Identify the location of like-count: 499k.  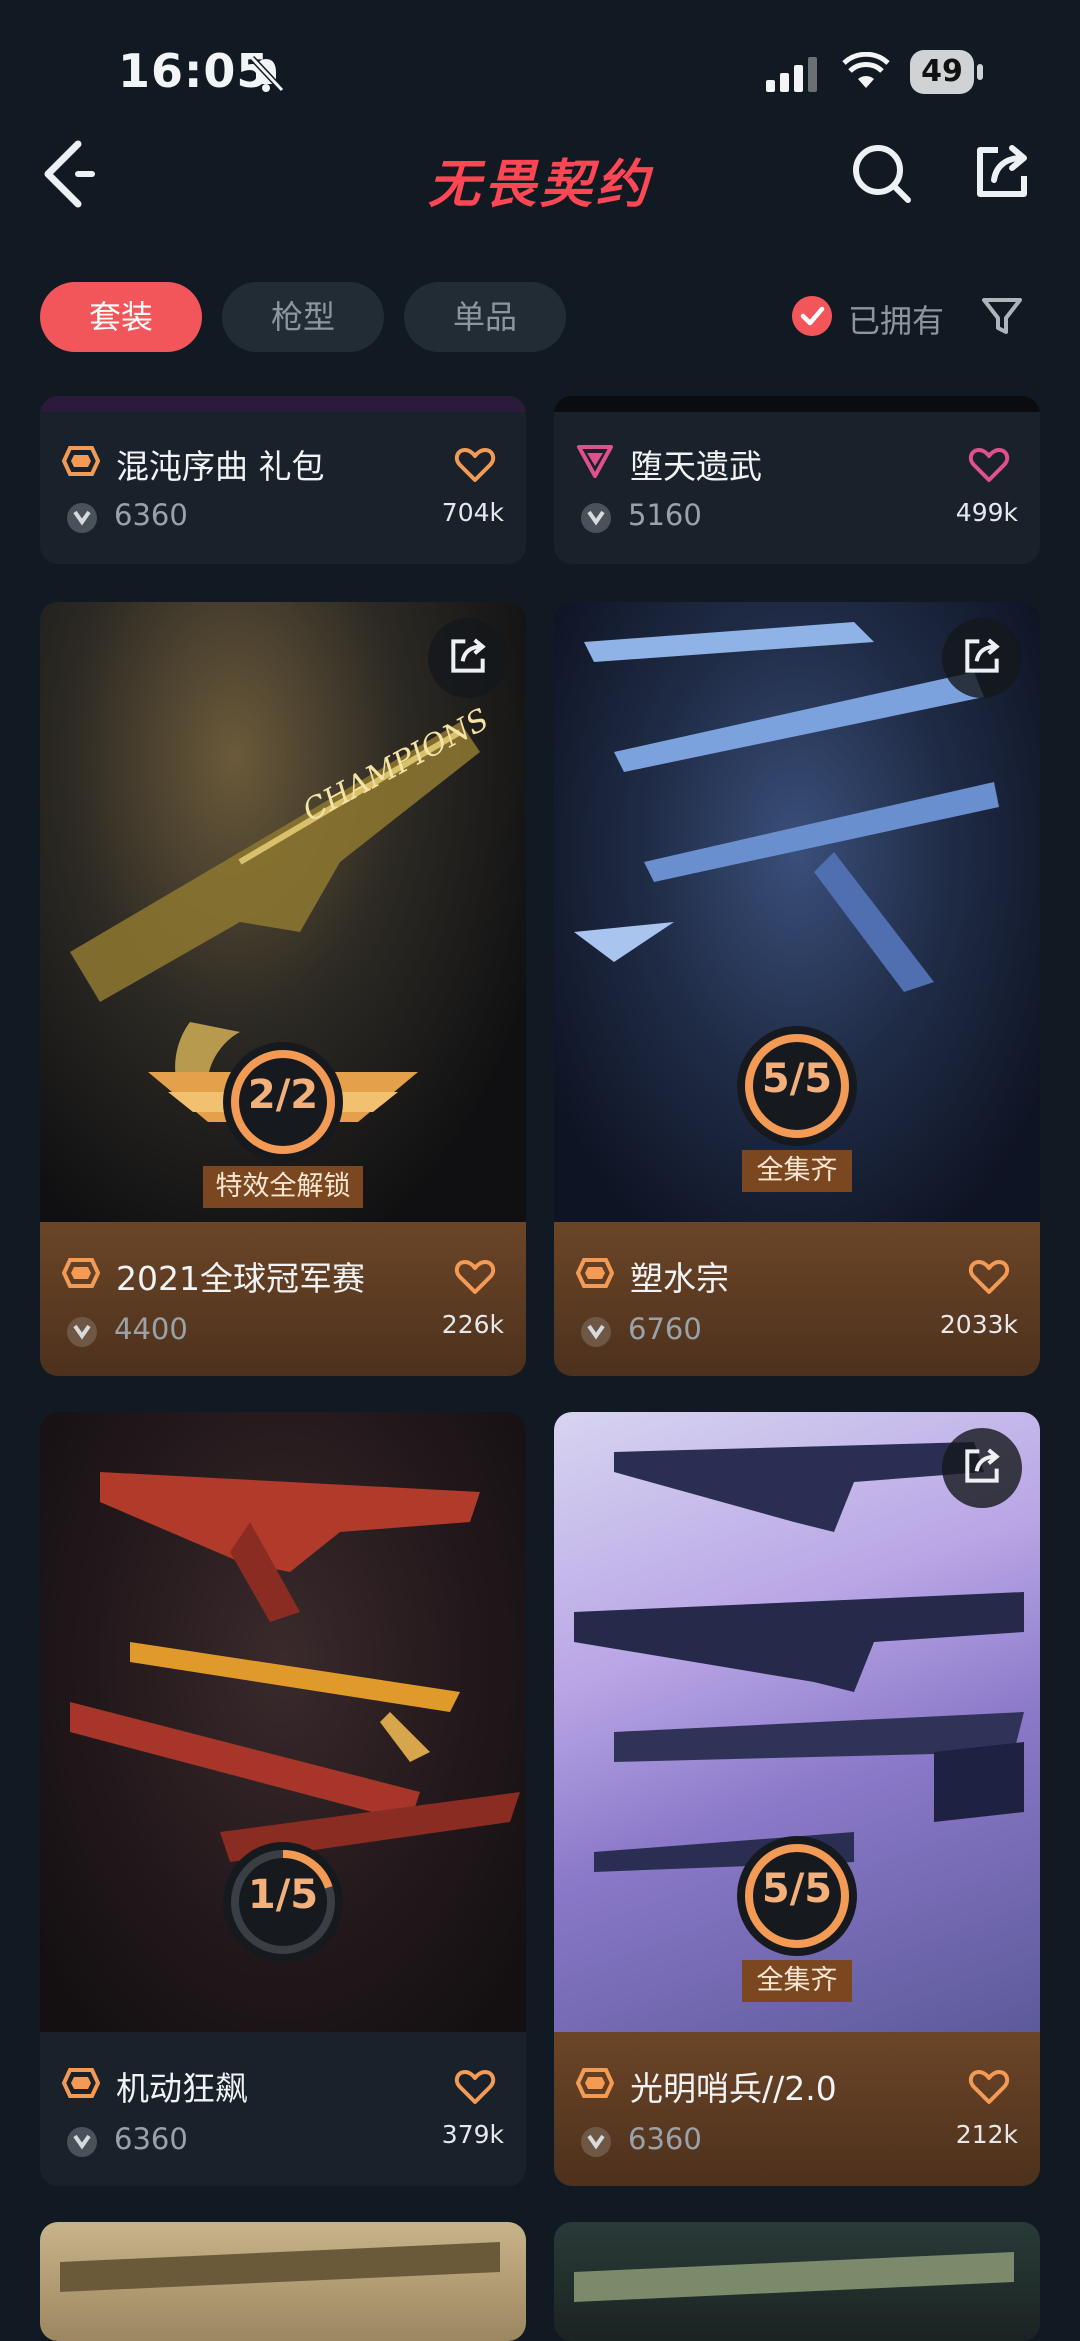
(986, 512).